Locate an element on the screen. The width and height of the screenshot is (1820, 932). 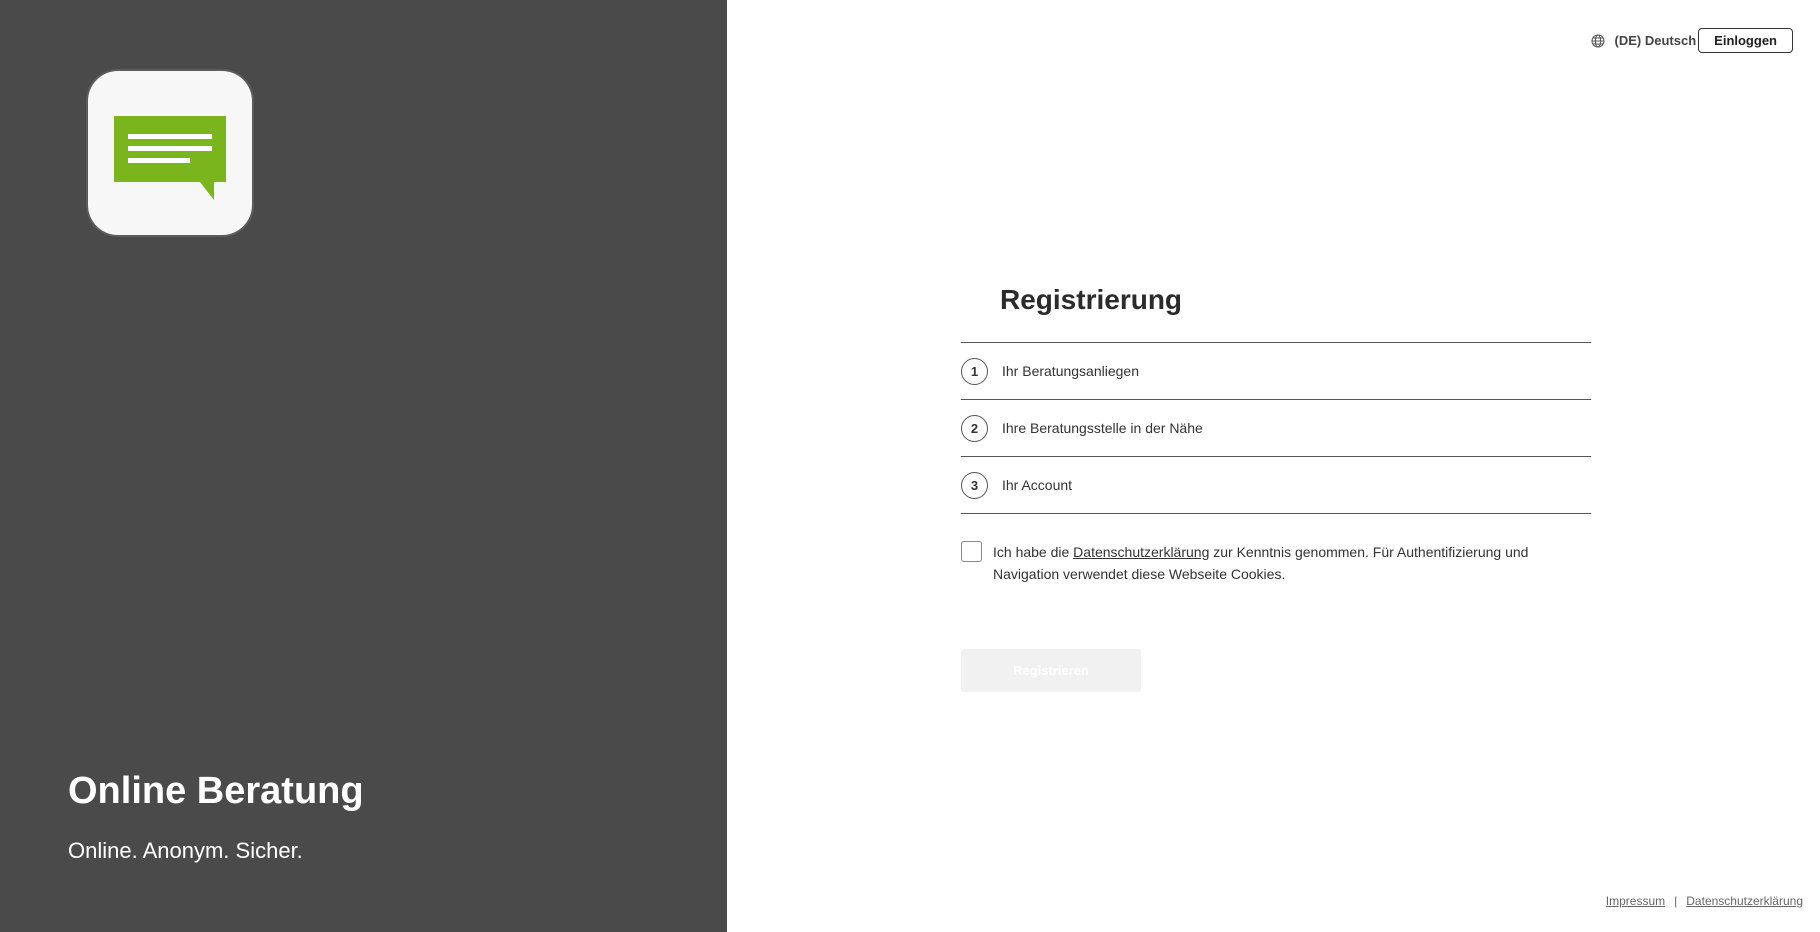
privacy-checkbox is located at coordinates (971, 551).